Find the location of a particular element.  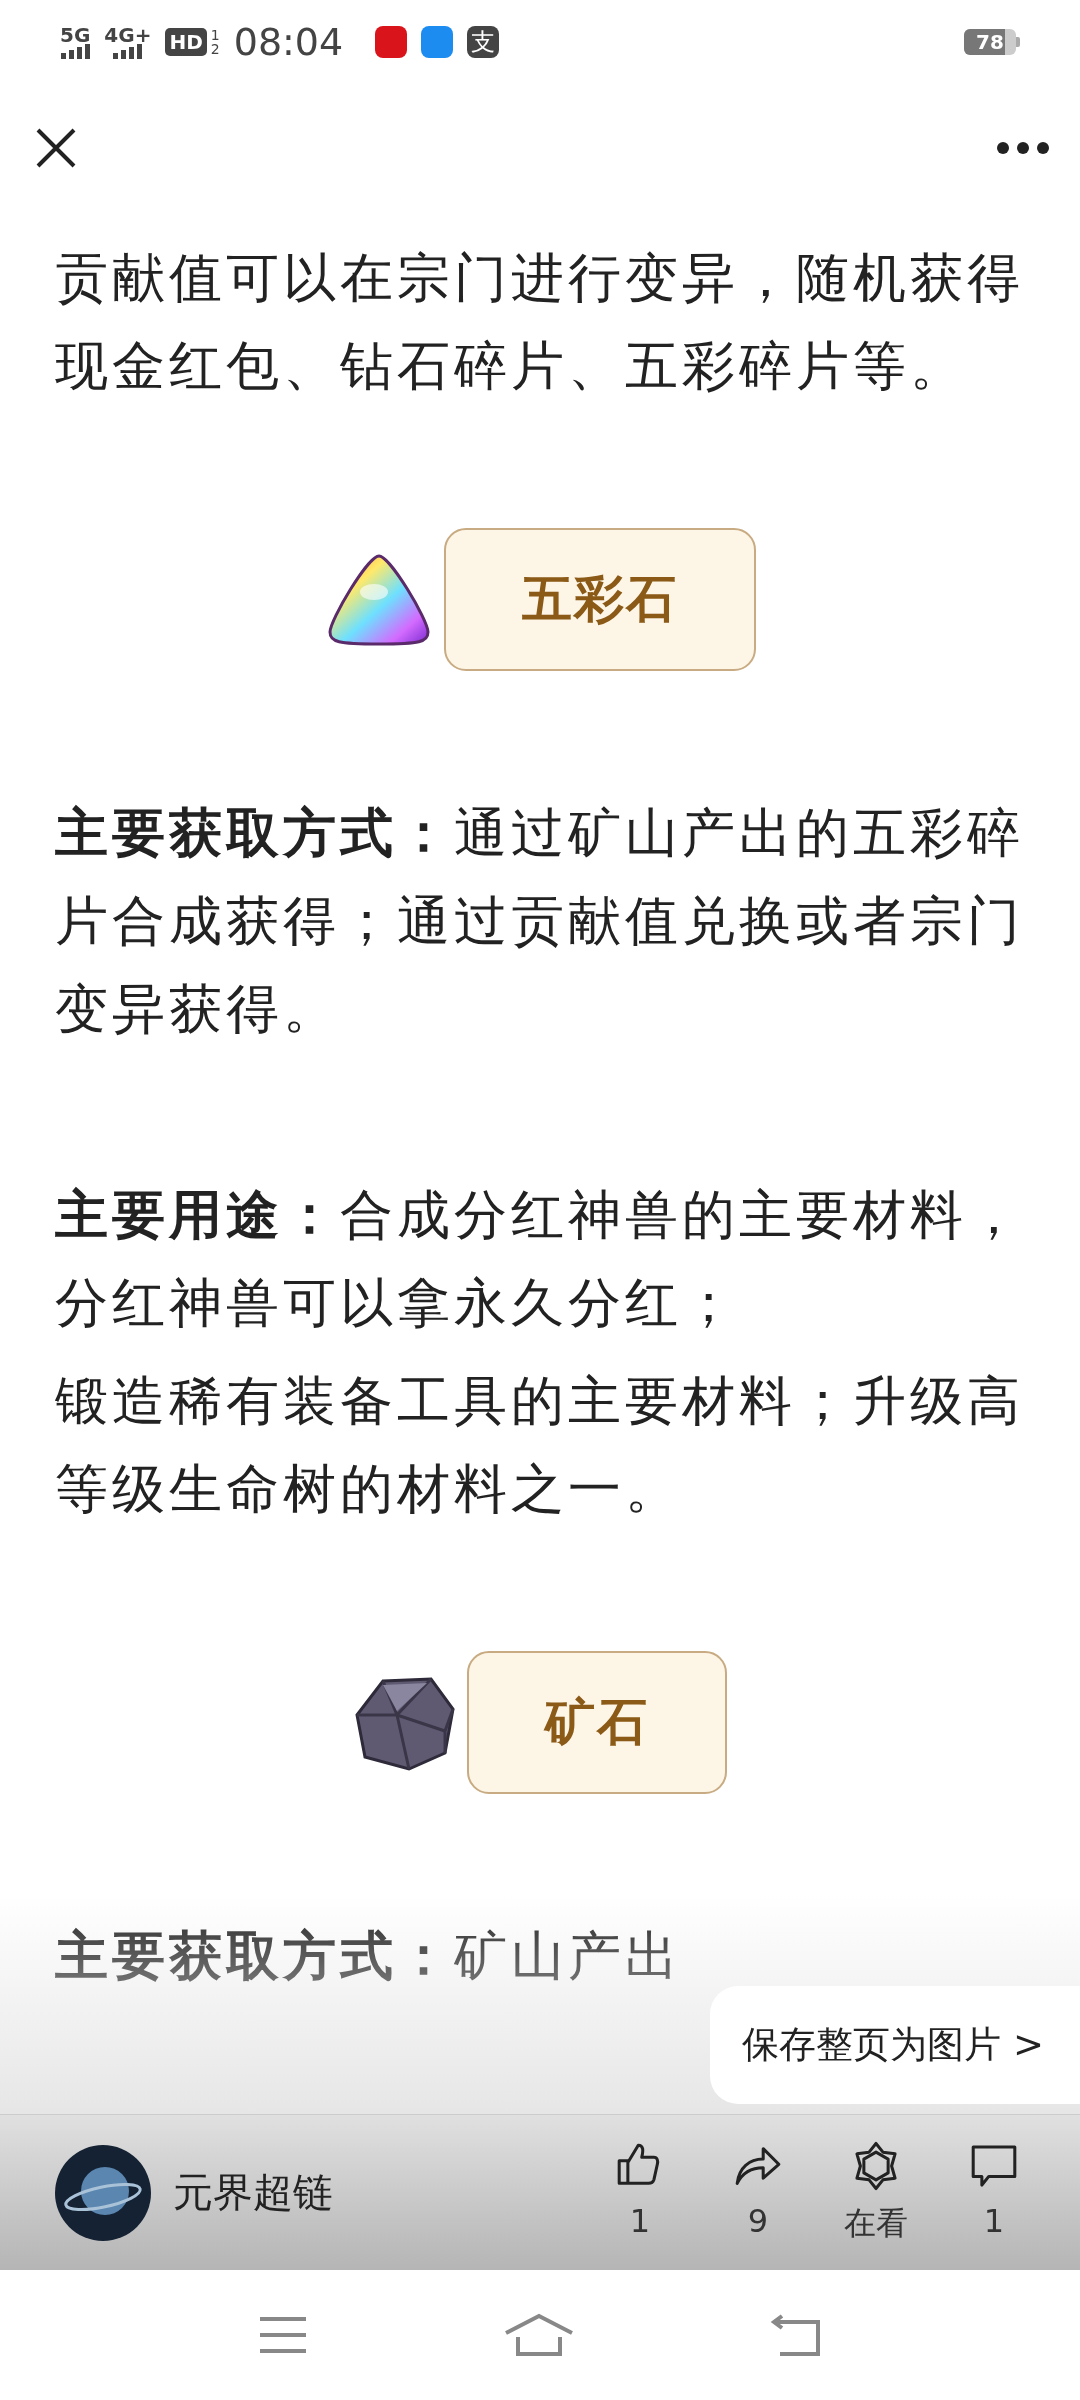

author-name: 元界超链 is located at coordinates (383, 2192).